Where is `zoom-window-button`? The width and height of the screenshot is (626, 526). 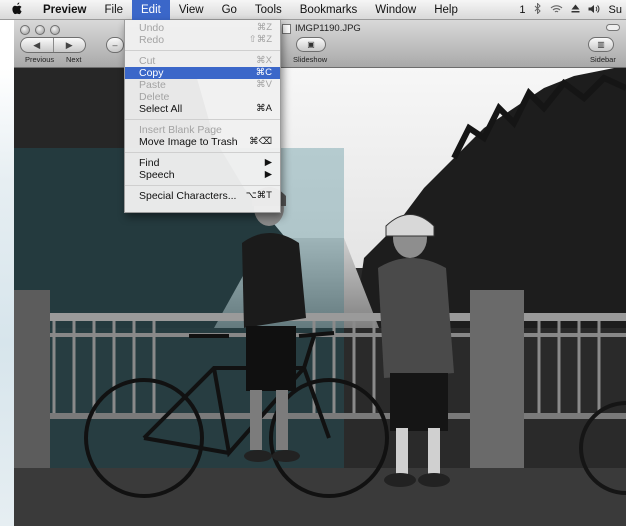 zoom-window-button is located at coordinates (55, 30).